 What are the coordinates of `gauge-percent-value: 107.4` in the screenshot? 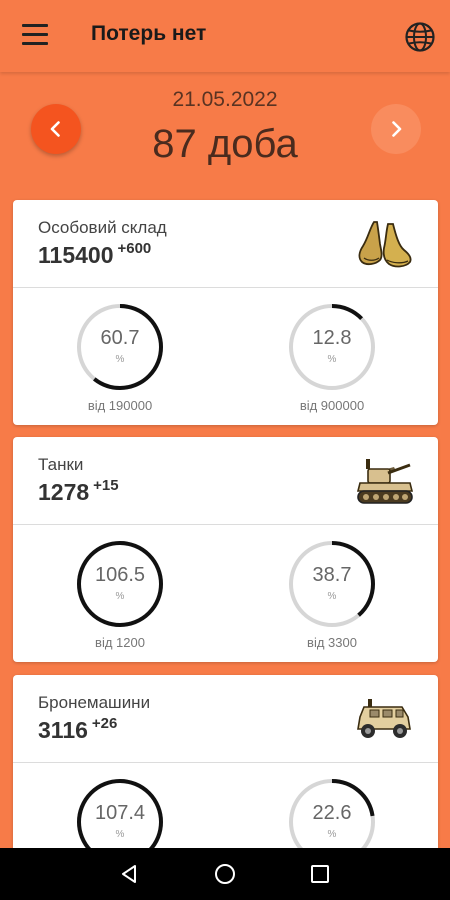 It's located at (120, 813).